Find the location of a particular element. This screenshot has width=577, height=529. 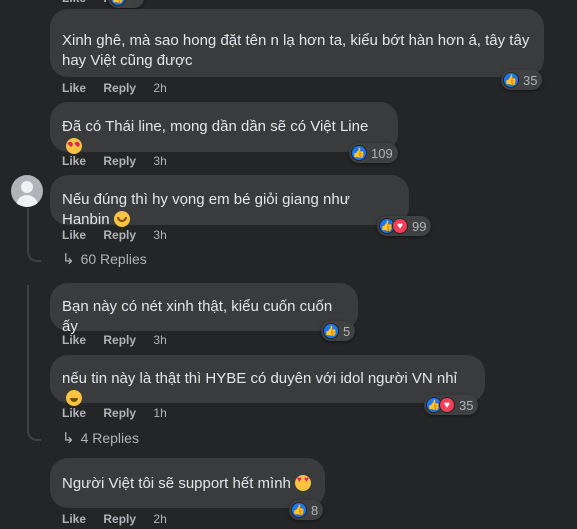

comment-meta: Like Reply 1h is located at coordinates (114, 413).